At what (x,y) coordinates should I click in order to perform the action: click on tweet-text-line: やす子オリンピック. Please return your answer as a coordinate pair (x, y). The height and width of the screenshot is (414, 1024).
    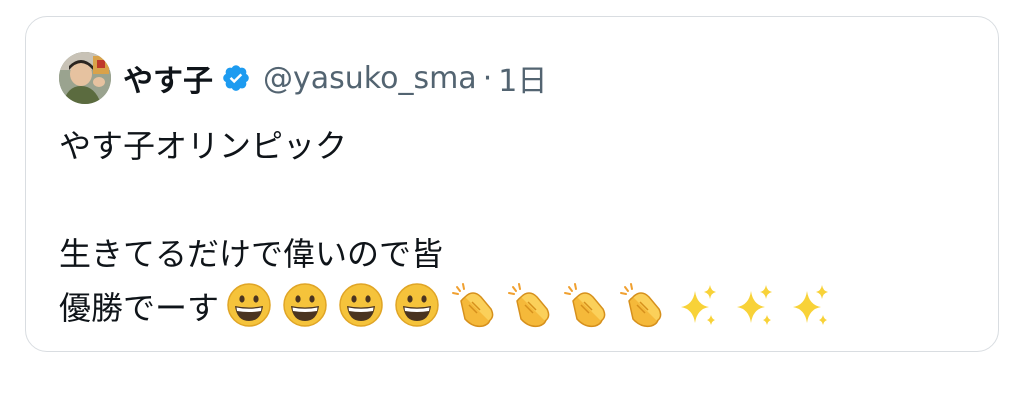
    Looking at the image, I should click on (203, 146).